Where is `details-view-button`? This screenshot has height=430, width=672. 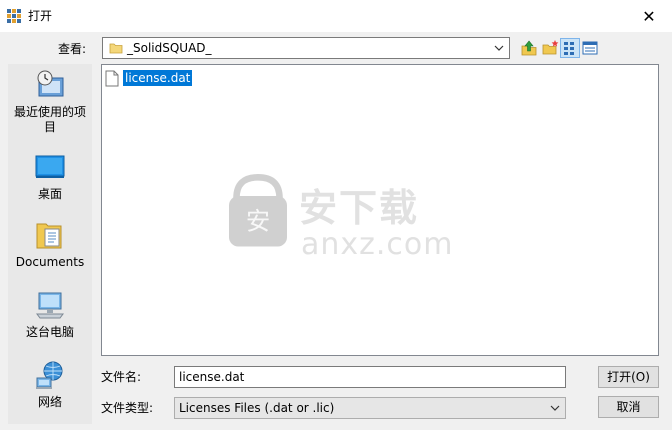 details-view-button is located at coordinates (590, 48).